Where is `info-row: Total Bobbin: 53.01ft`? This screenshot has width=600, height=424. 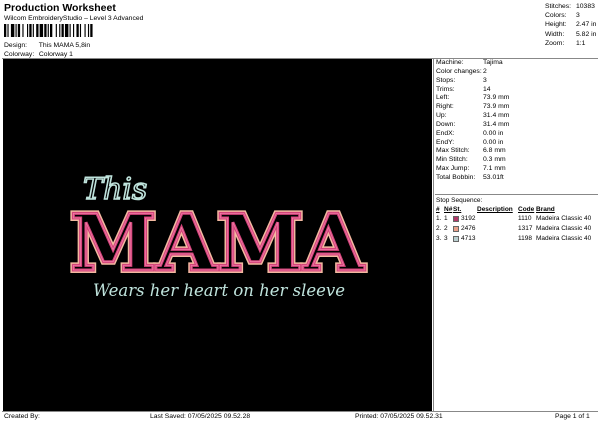 info-row: Total Bobbin: 53.01ft is located at coordinates (516, 178).